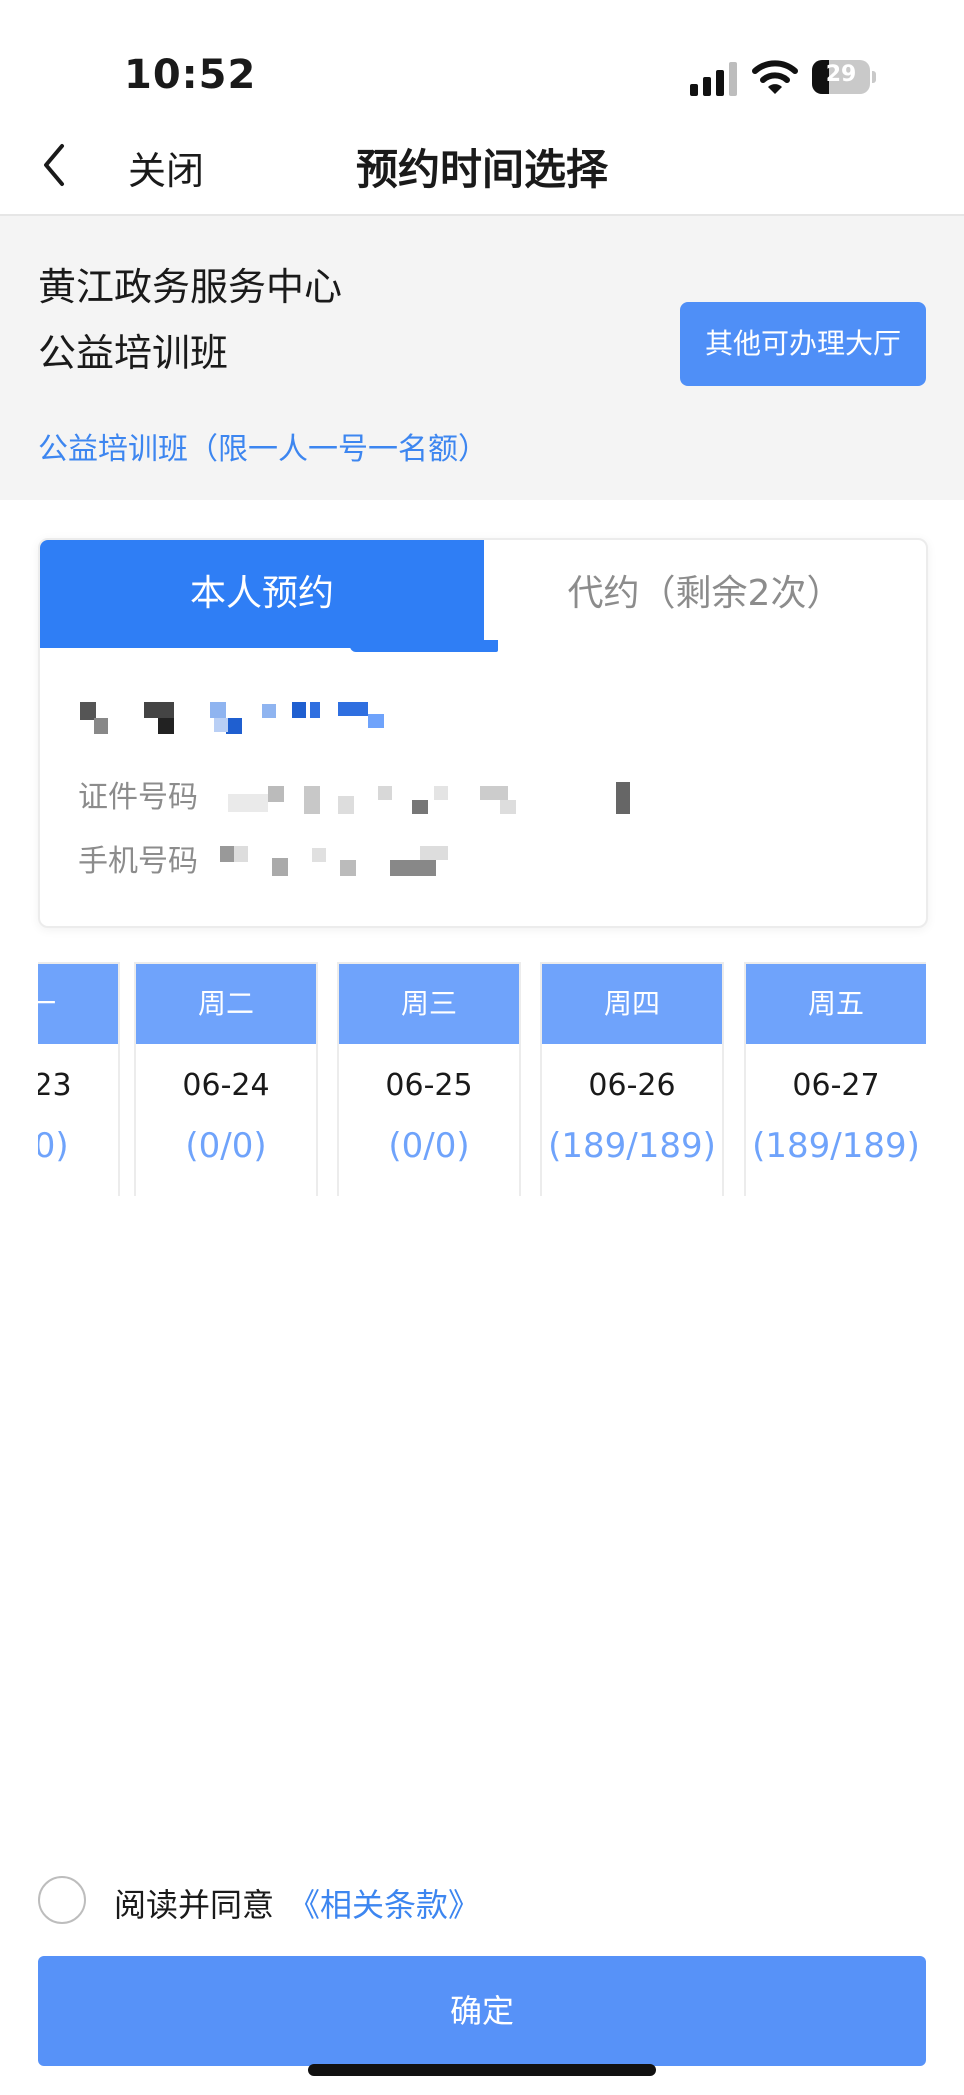  I want to click on date-card: 周五 06-27 (189/189), so click(835, 1079).